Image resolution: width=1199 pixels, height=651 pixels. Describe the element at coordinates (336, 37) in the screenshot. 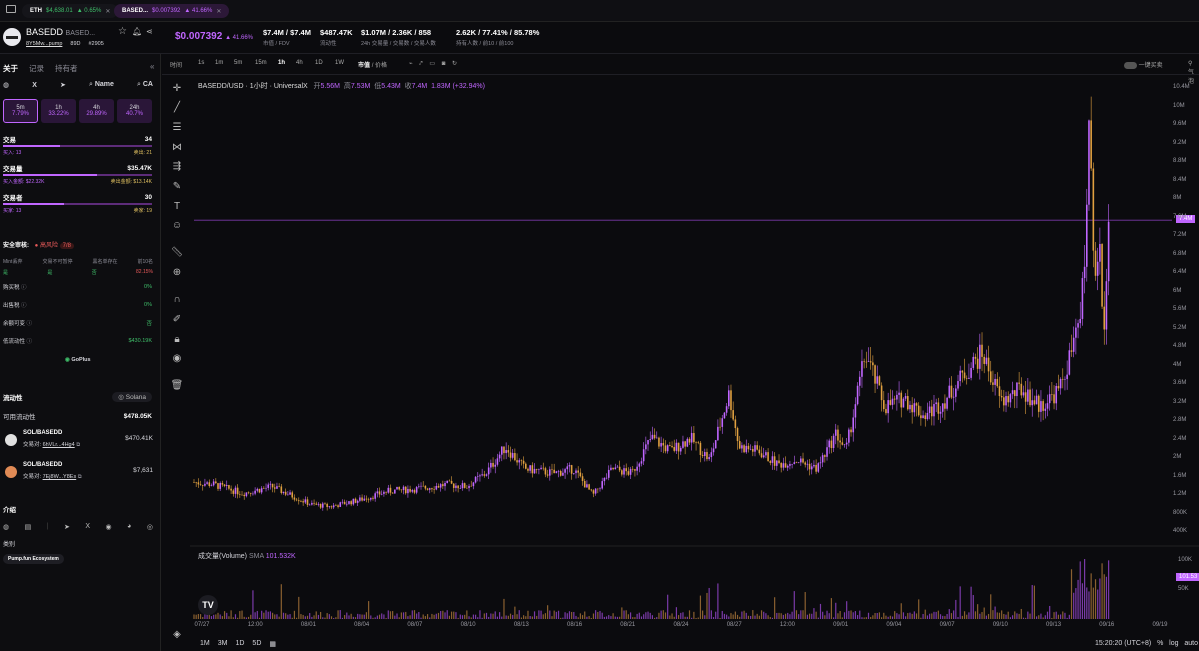

I see `stat-liquidity: $487.47K 流动性` at that location.